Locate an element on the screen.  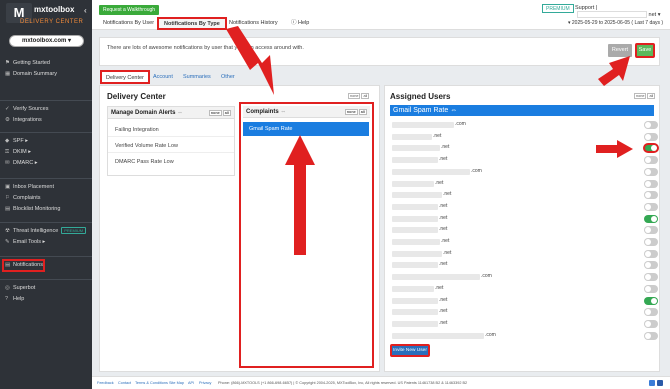
sidebar-item-label: SPF ▸ is located at coordinates (20, 141).